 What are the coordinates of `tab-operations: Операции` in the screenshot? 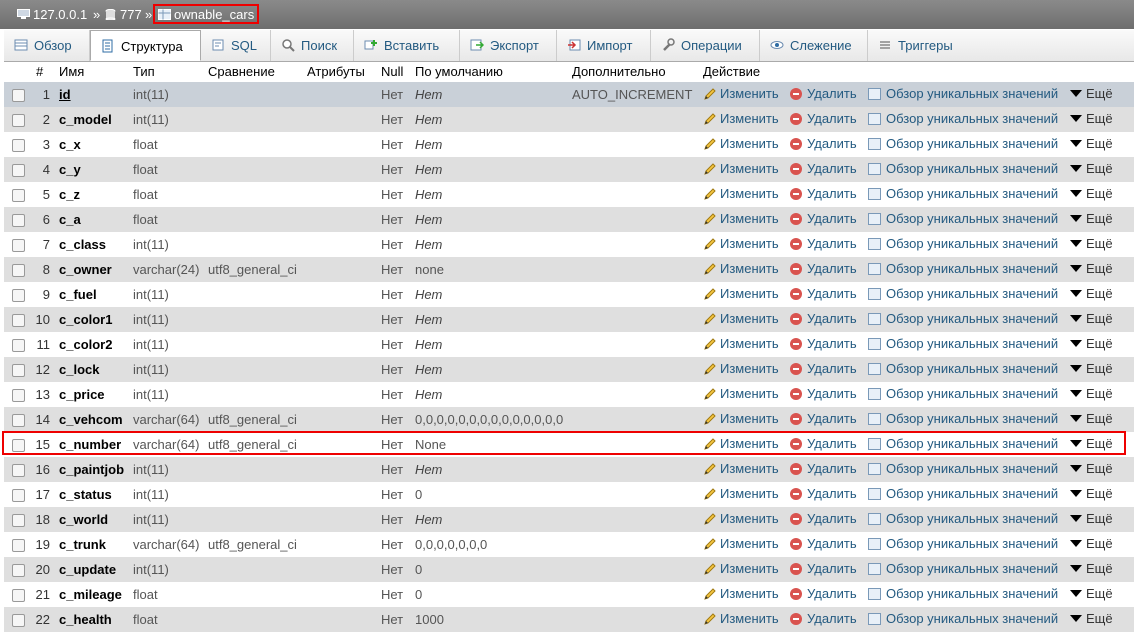 It's located at (705, 45).